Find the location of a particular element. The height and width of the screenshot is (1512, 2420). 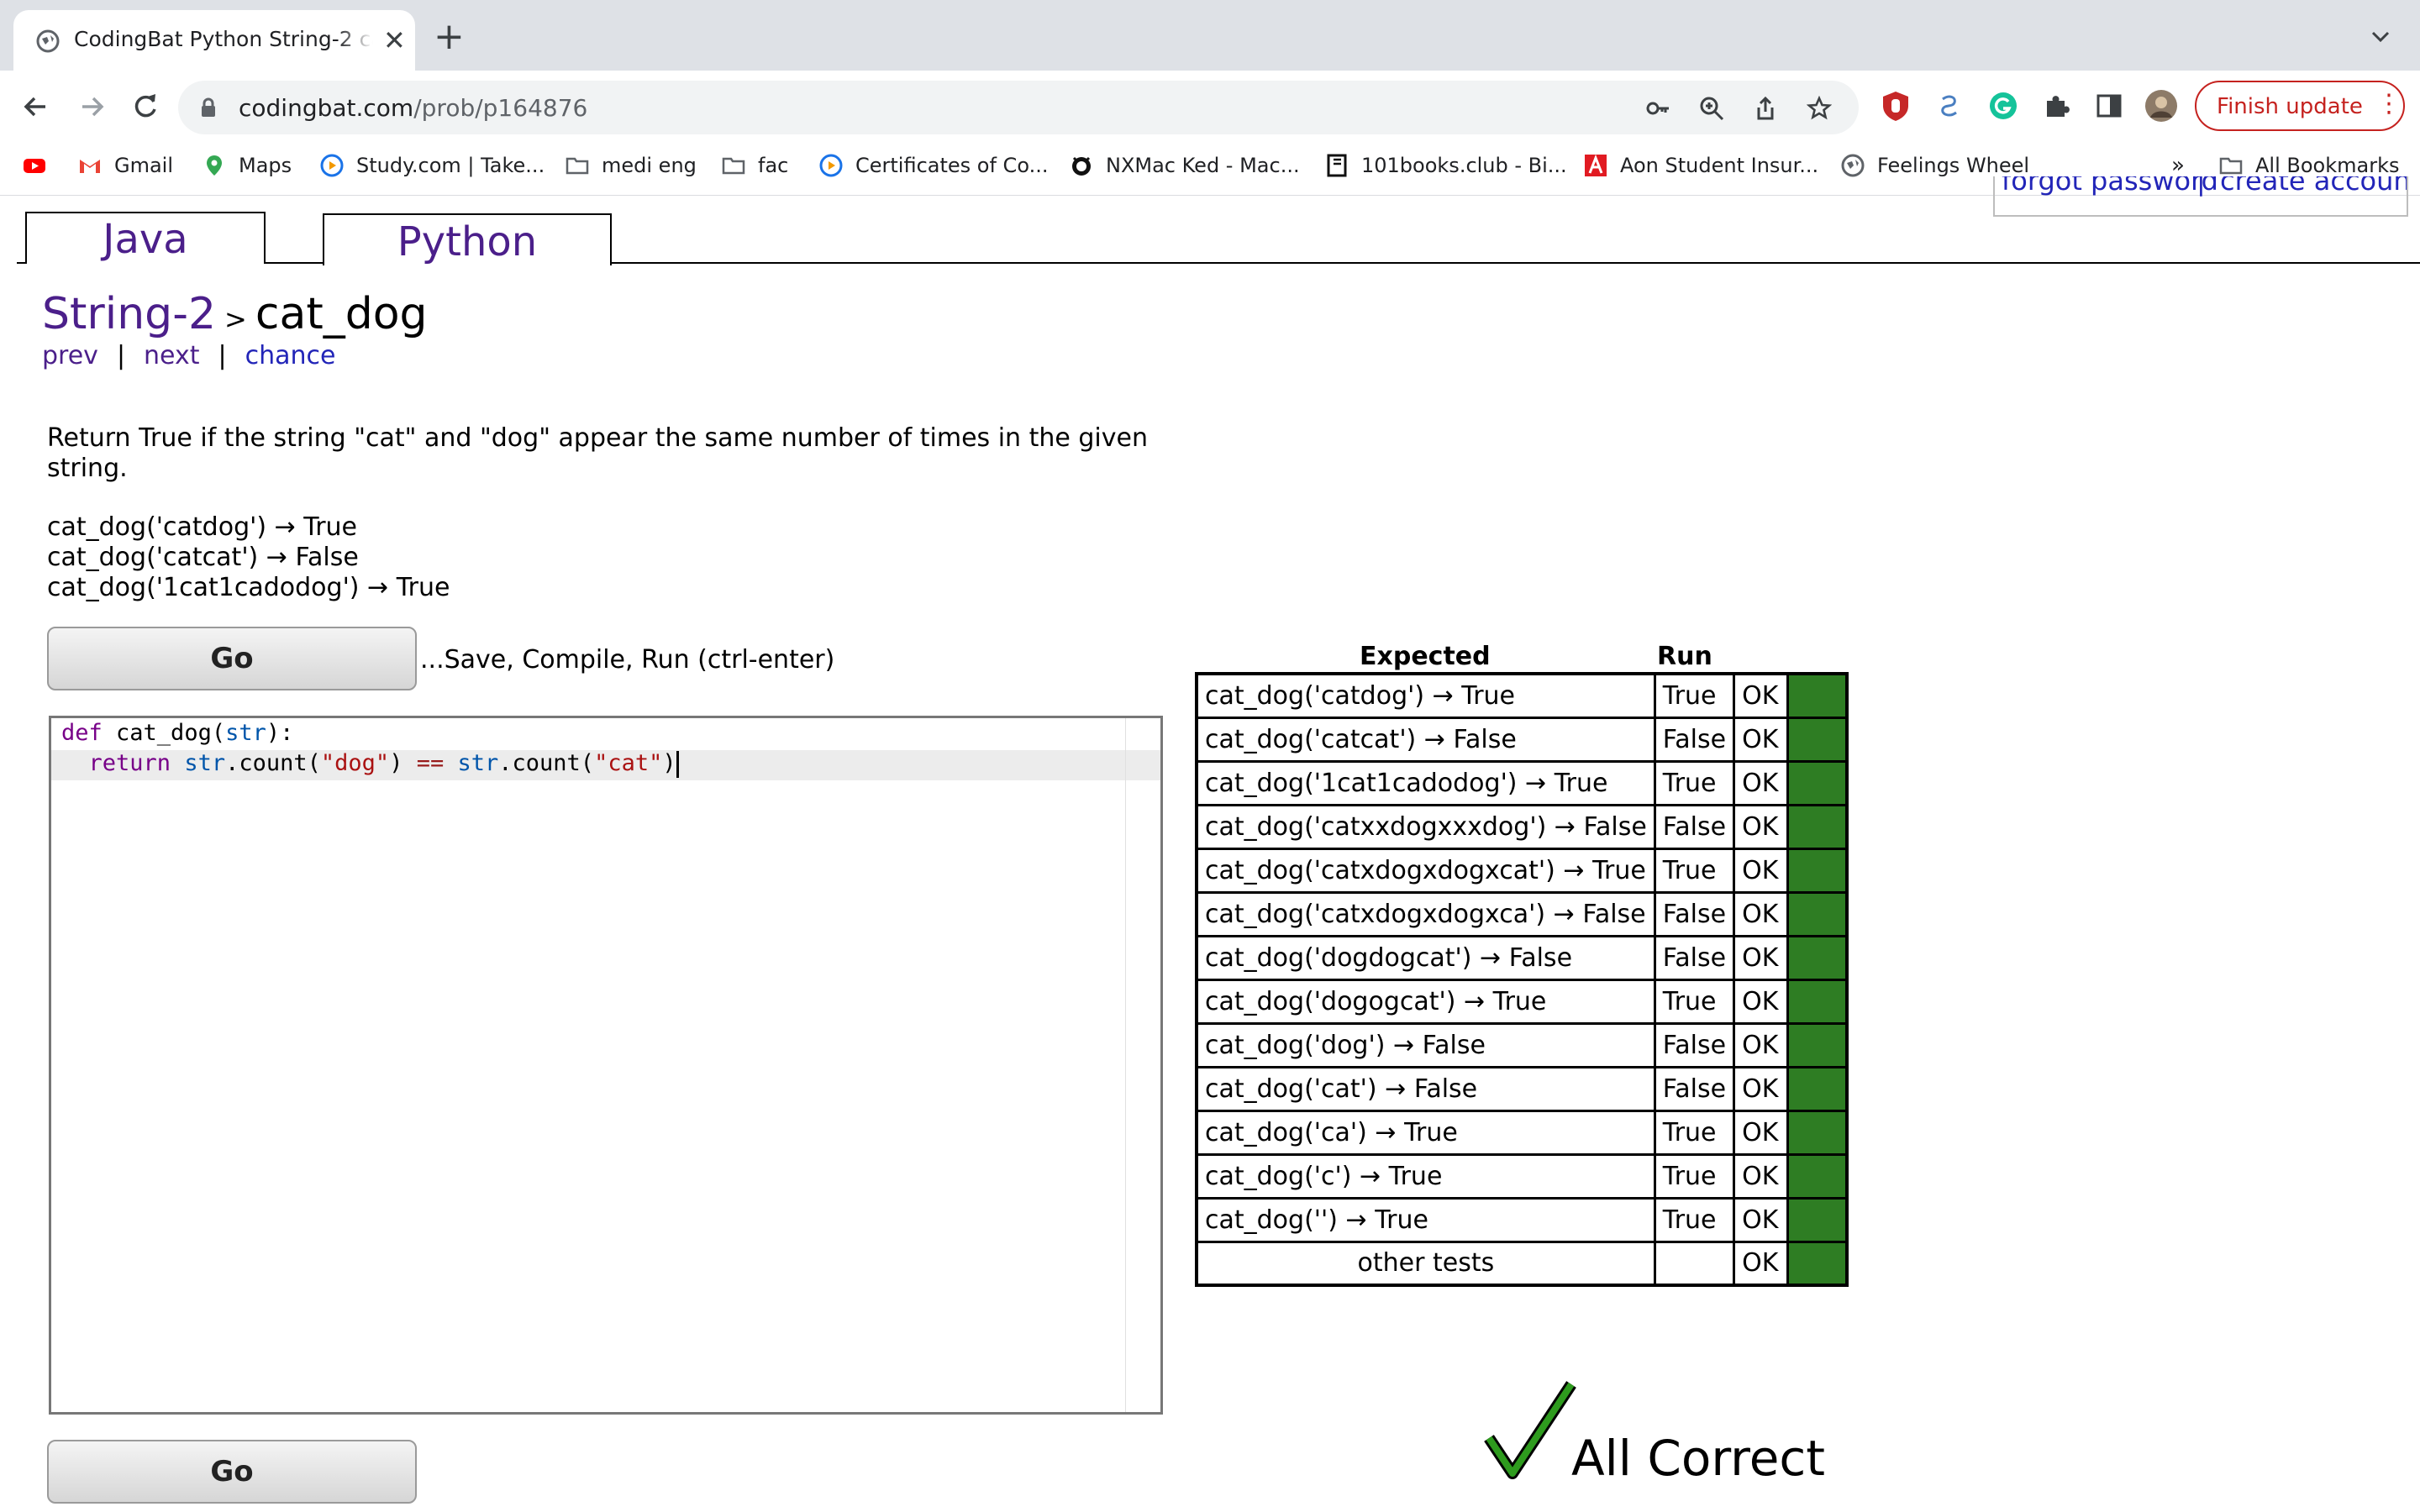

results-row: cat_dog('catxdogxdogxca') → False False OK is located at coordinates (1522, 913).